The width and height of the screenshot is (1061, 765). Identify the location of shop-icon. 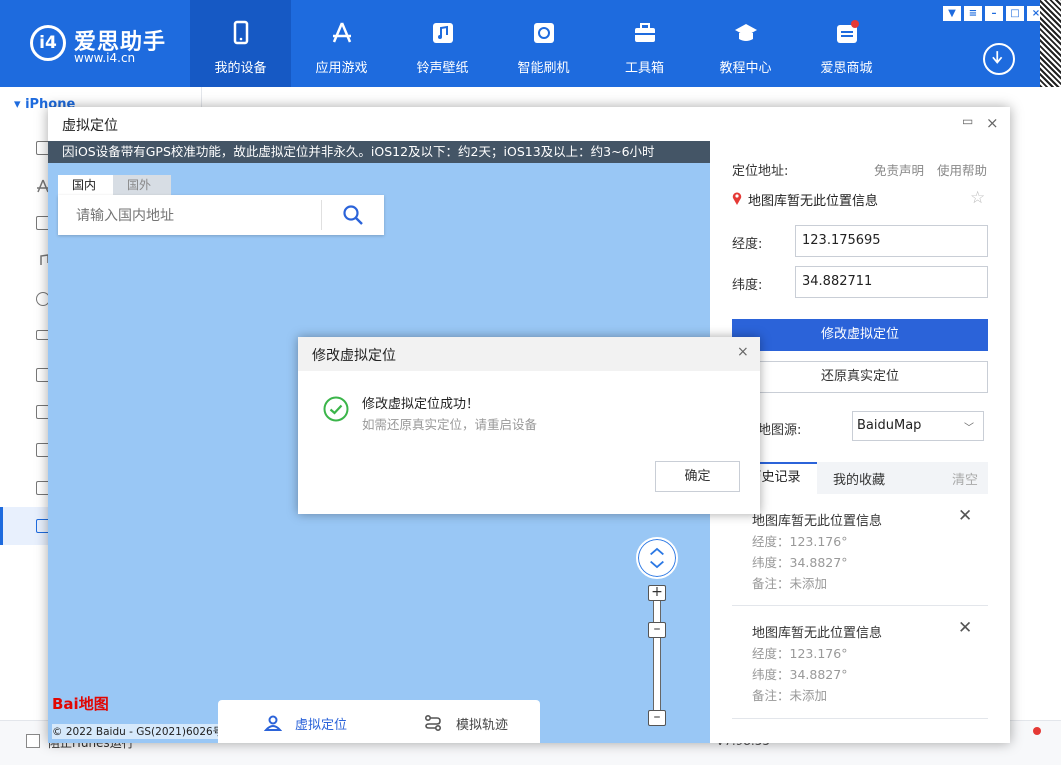
(848, 31).